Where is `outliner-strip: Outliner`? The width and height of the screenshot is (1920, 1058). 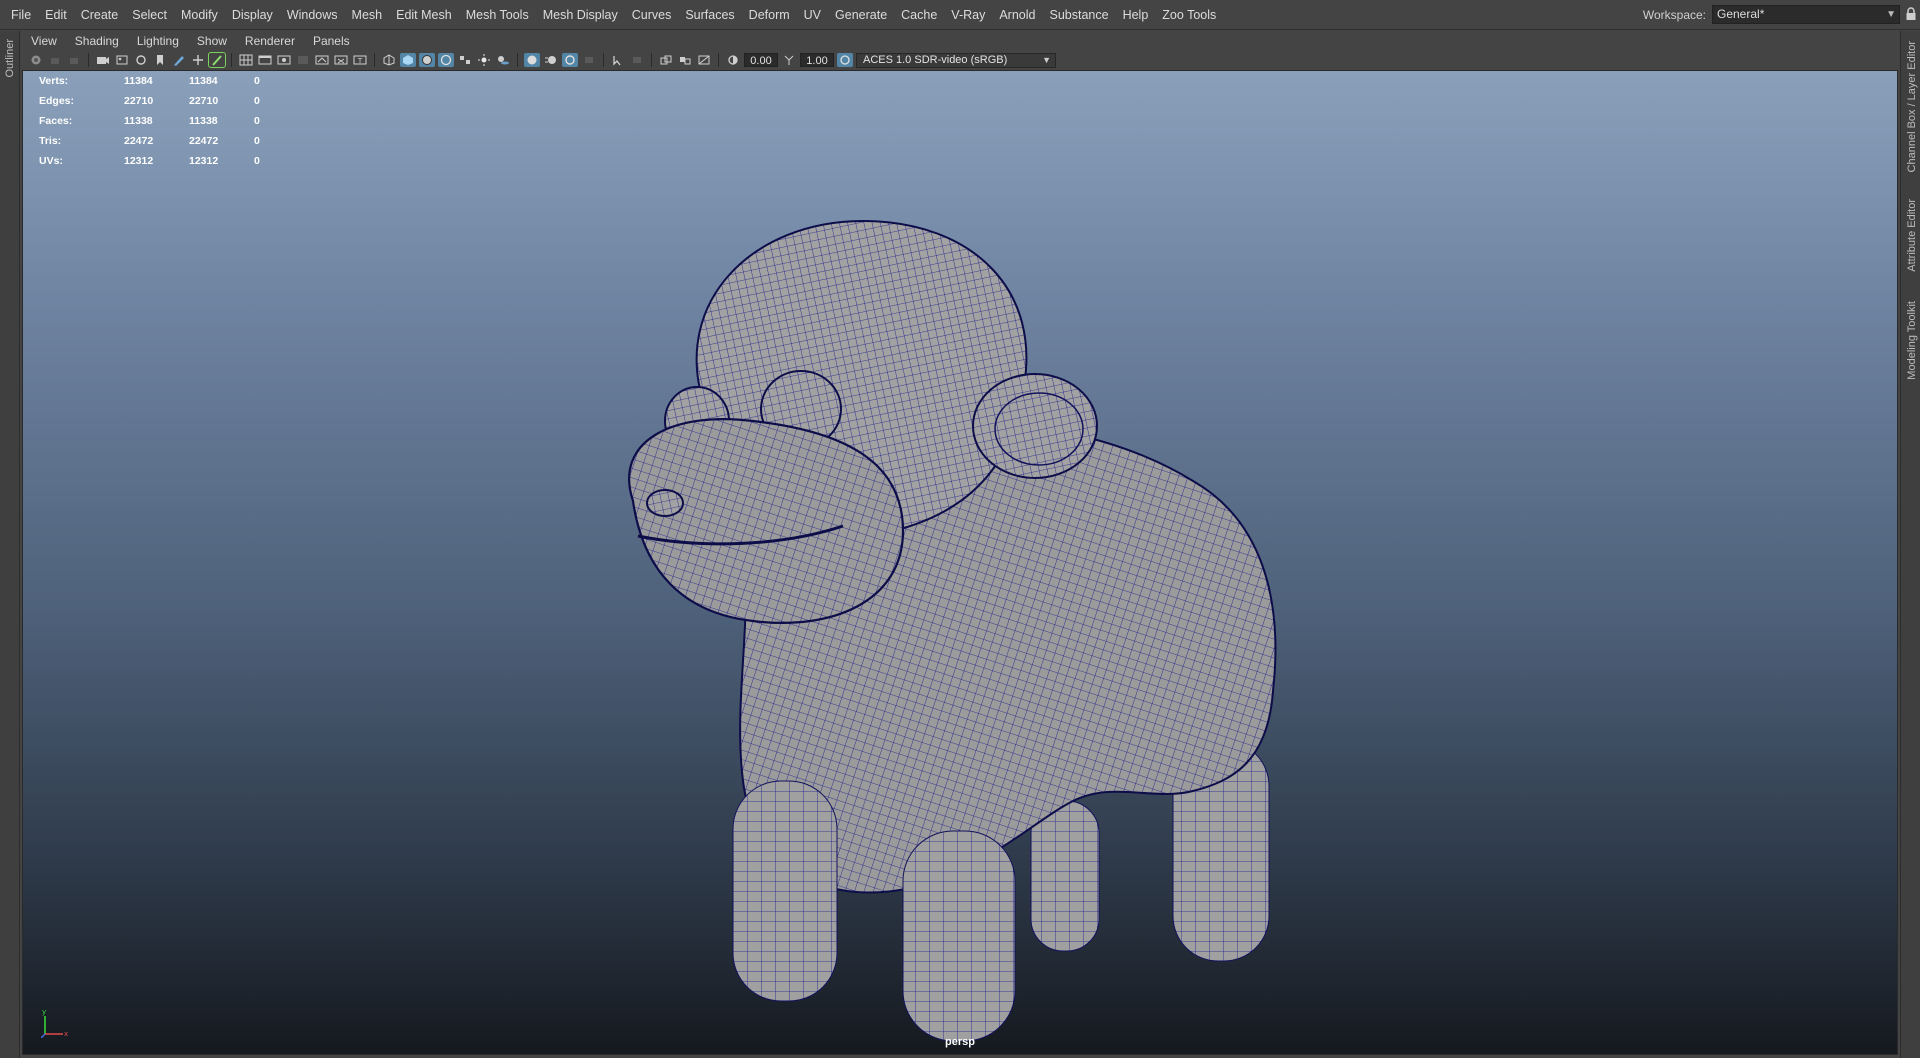 outliner-strip: Outliner is located at coordinates (10, 544).